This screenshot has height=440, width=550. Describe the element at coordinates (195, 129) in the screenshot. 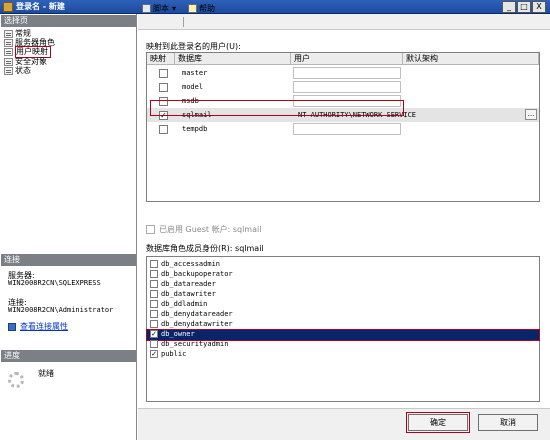

I see `database-cell: tempdb` at that location.